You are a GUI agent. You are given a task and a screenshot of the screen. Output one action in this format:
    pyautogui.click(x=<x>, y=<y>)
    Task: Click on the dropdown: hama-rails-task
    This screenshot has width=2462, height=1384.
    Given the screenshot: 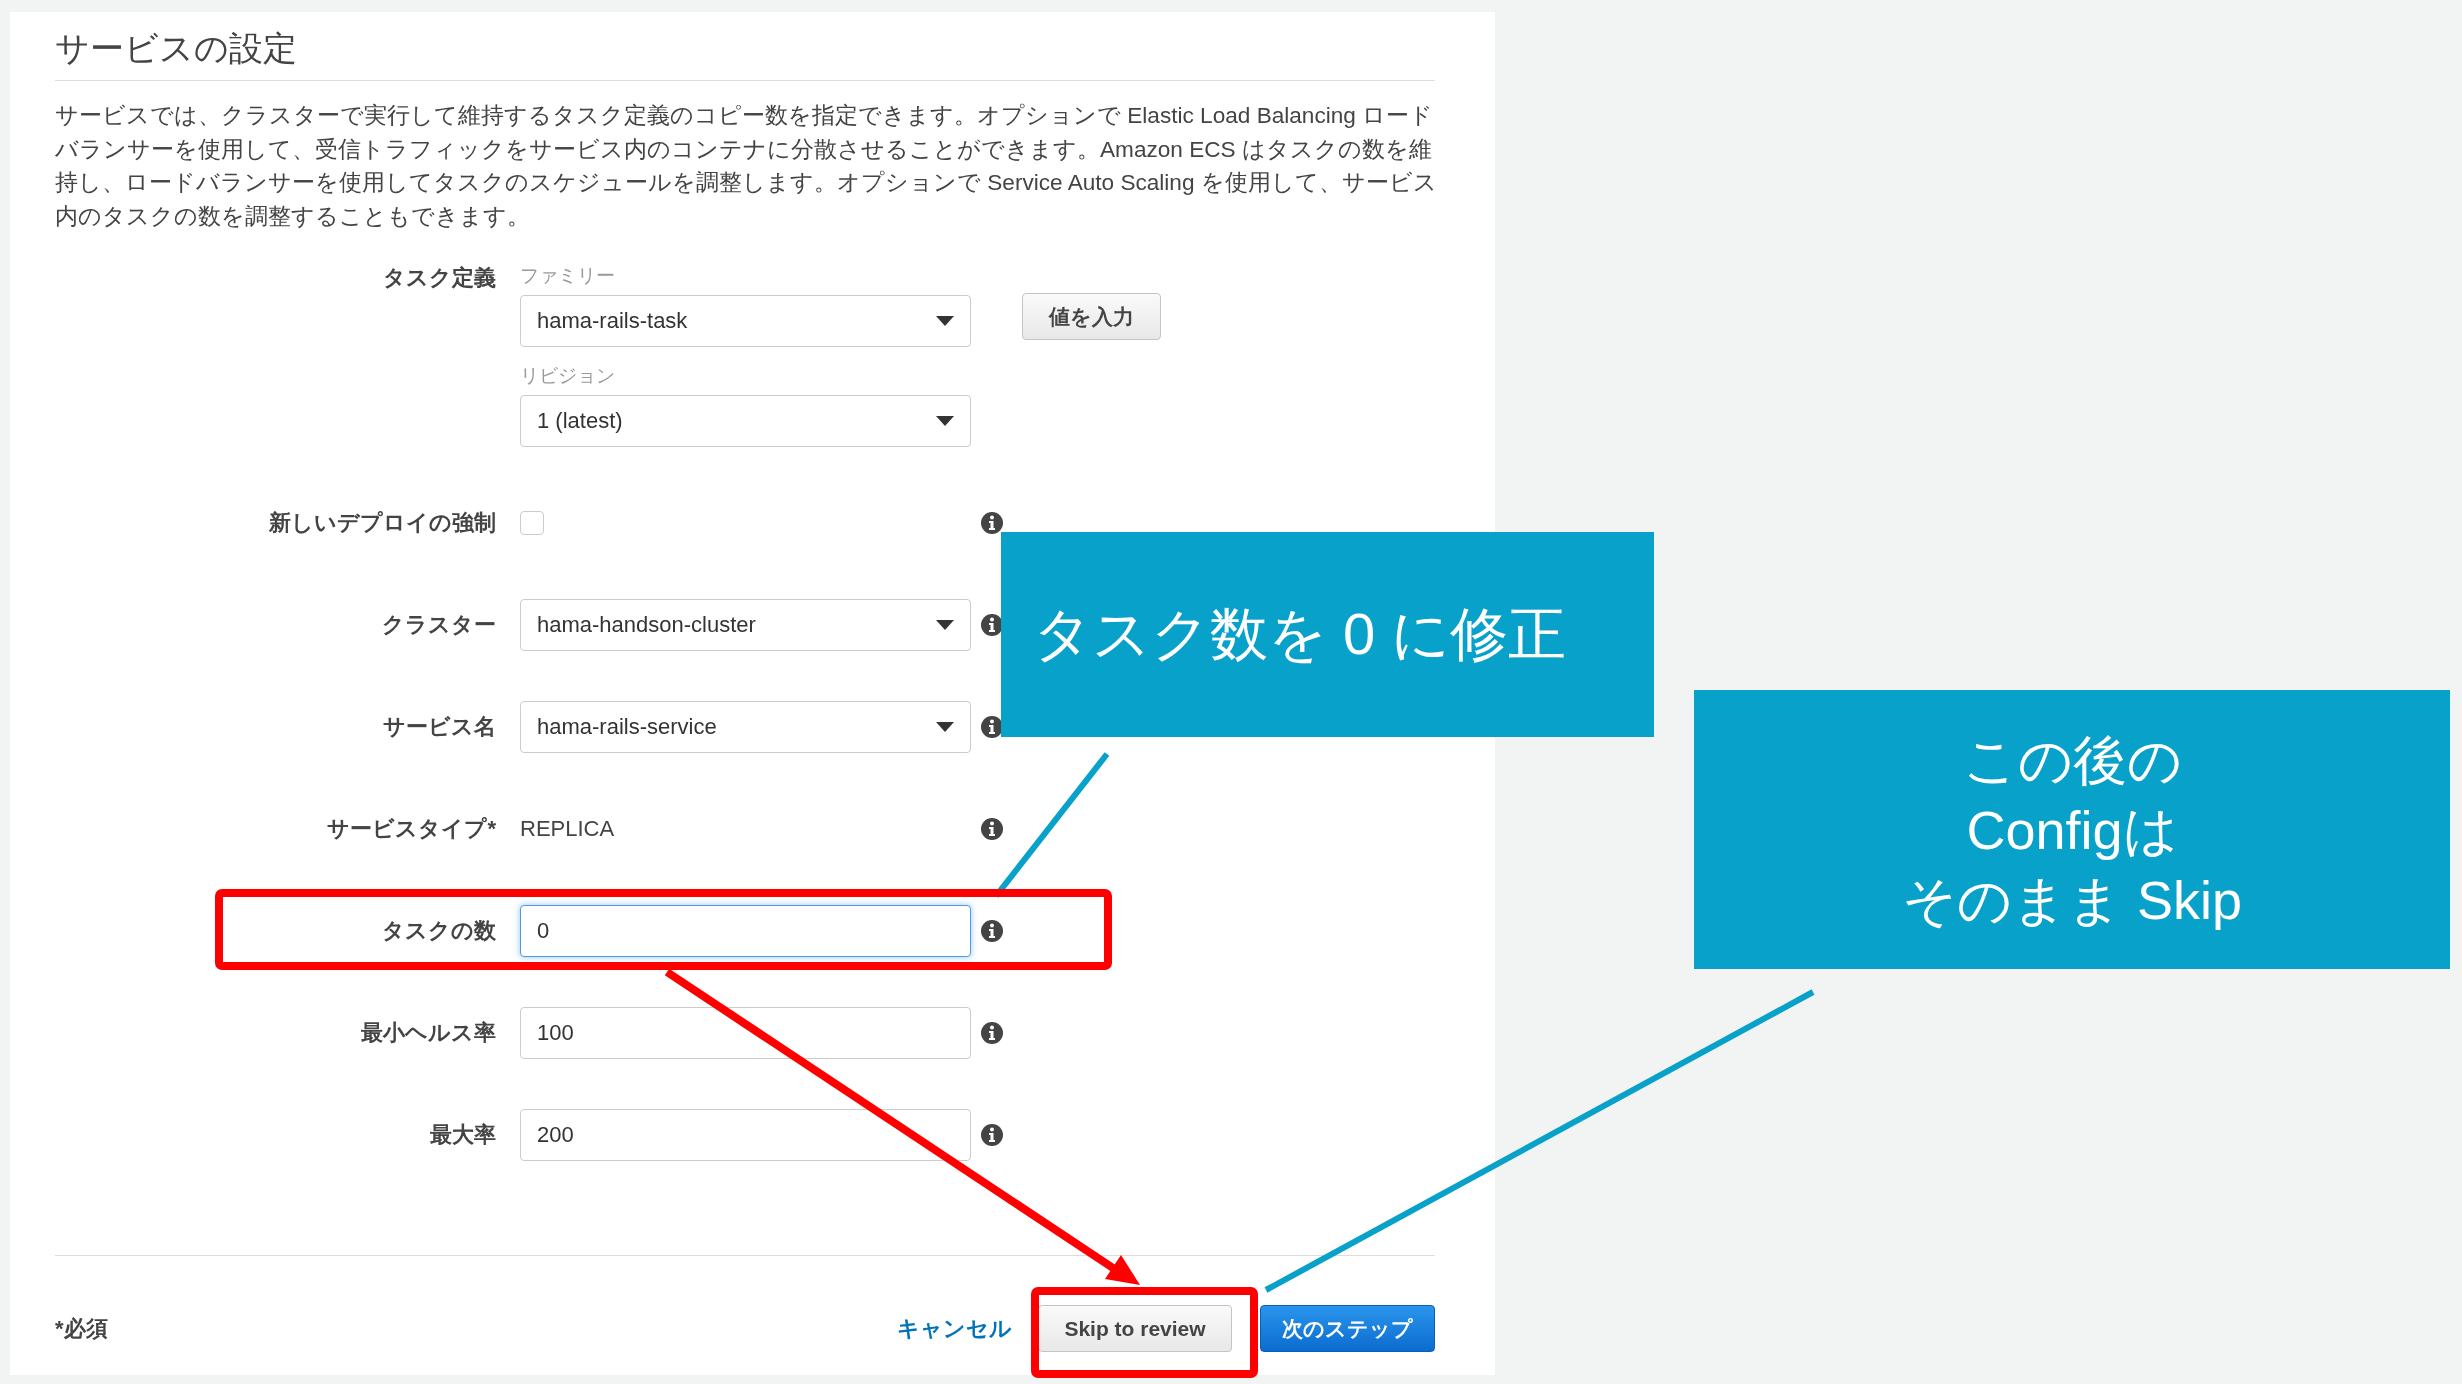 What is the action you would take?
    pyautogui.click(x=745, y=321)
    